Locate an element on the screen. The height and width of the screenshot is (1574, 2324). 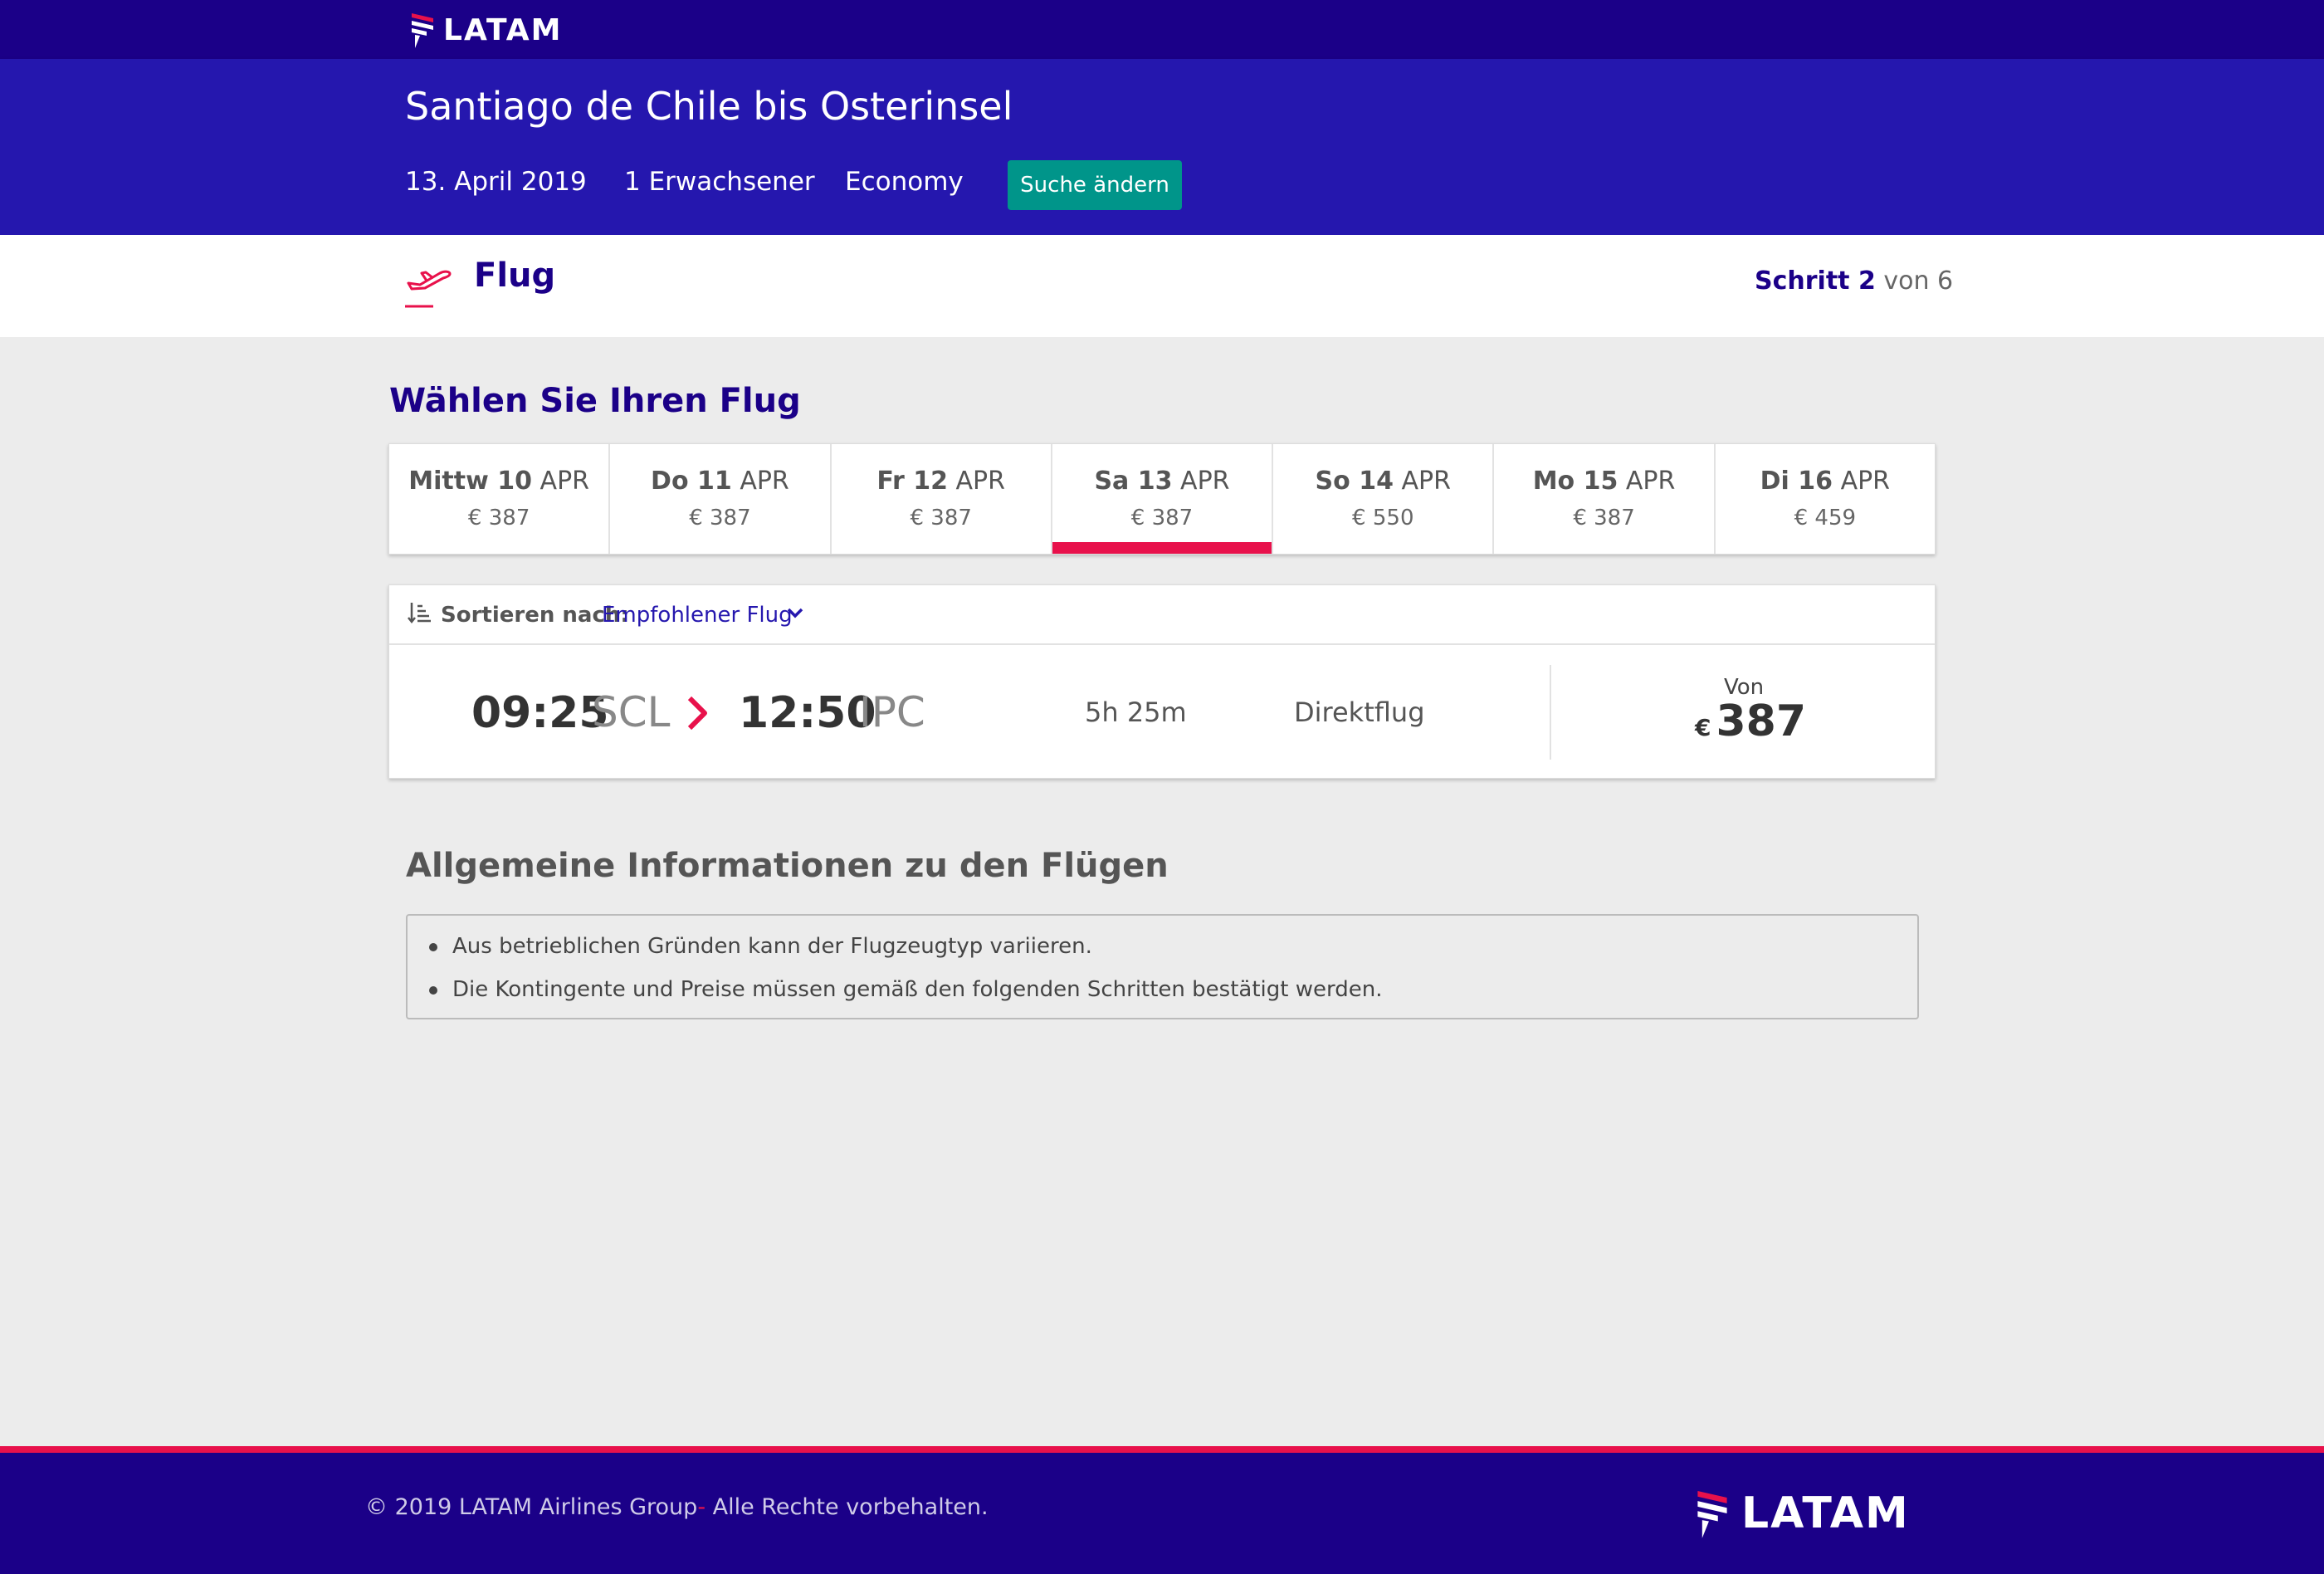
date-day: Sa 13 is located at coordinates (1133, 481).